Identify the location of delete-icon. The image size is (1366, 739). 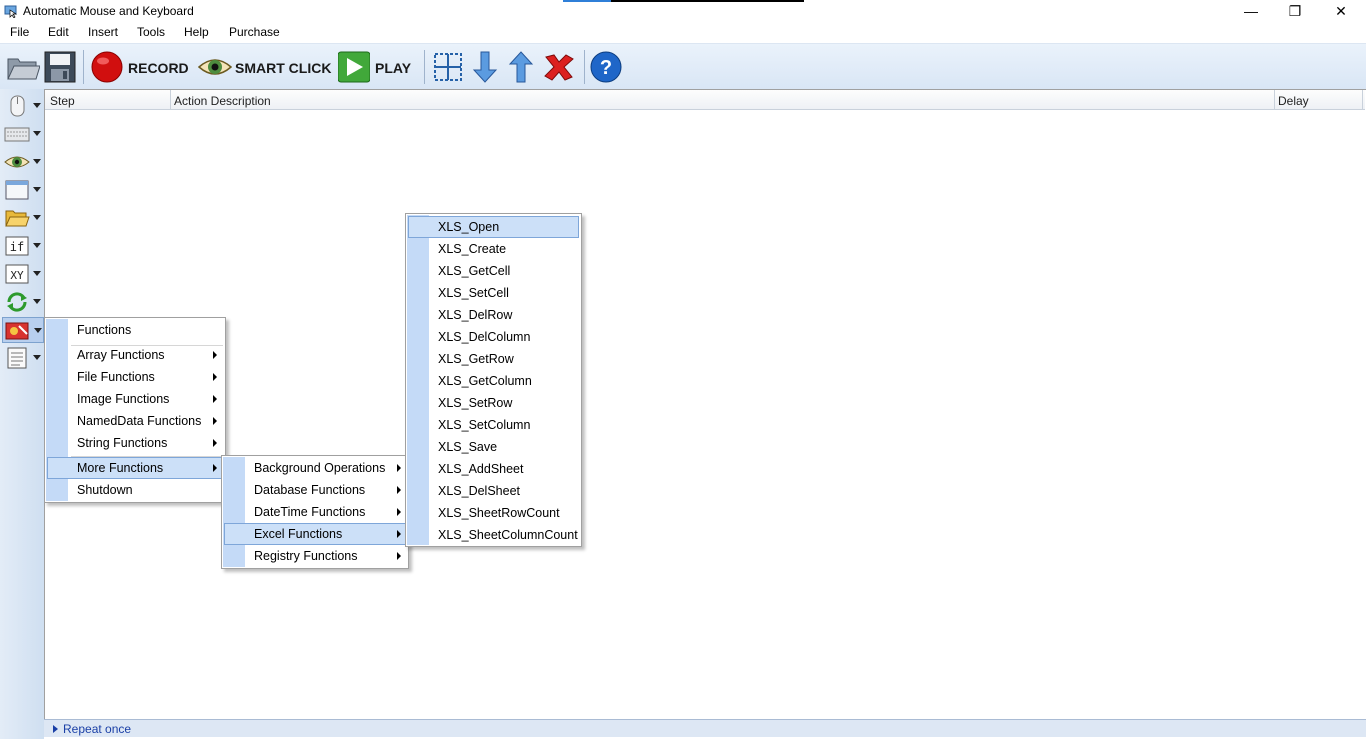
(559, 67).